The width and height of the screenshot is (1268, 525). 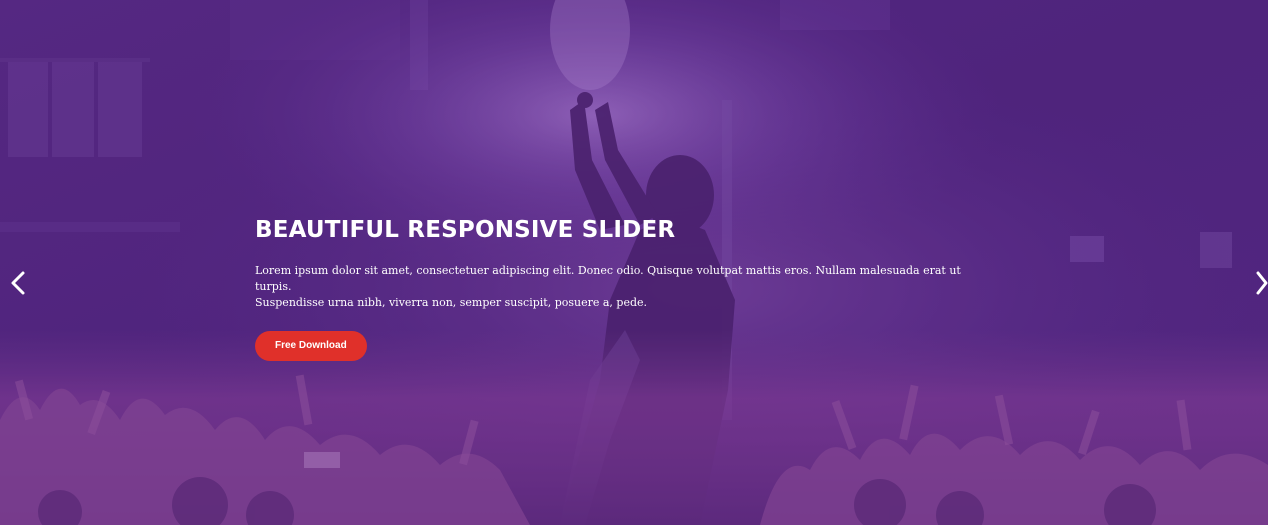 I want to click on chevron-left-icon, so click(x=18, y=283).